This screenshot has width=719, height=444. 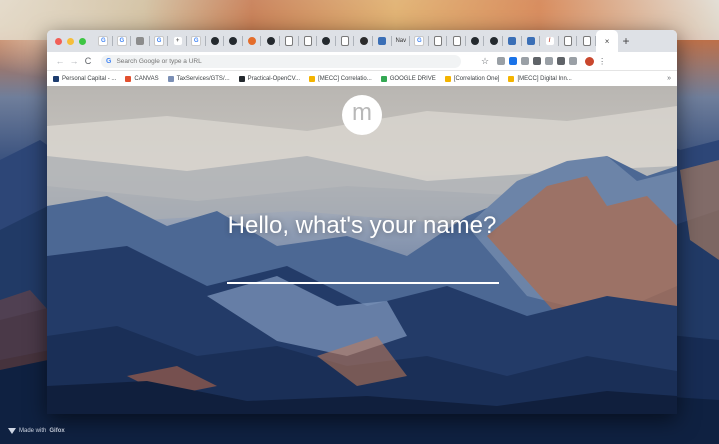 I want to click on plus-favicon-icon: +, so click(x=177, y=41).